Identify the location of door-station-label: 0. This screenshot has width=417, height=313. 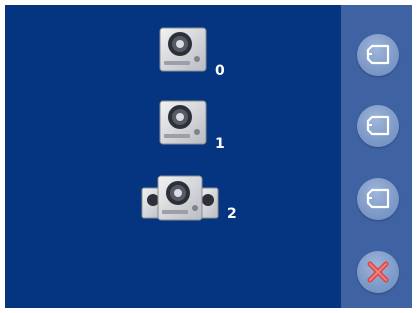
(220, 71).